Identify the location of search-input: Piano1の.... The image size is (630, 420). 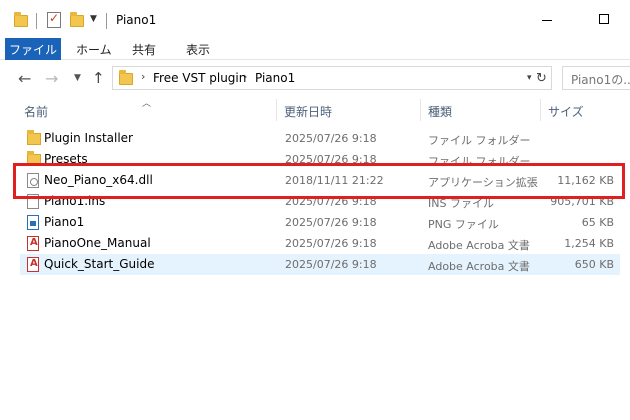
(596, 78).